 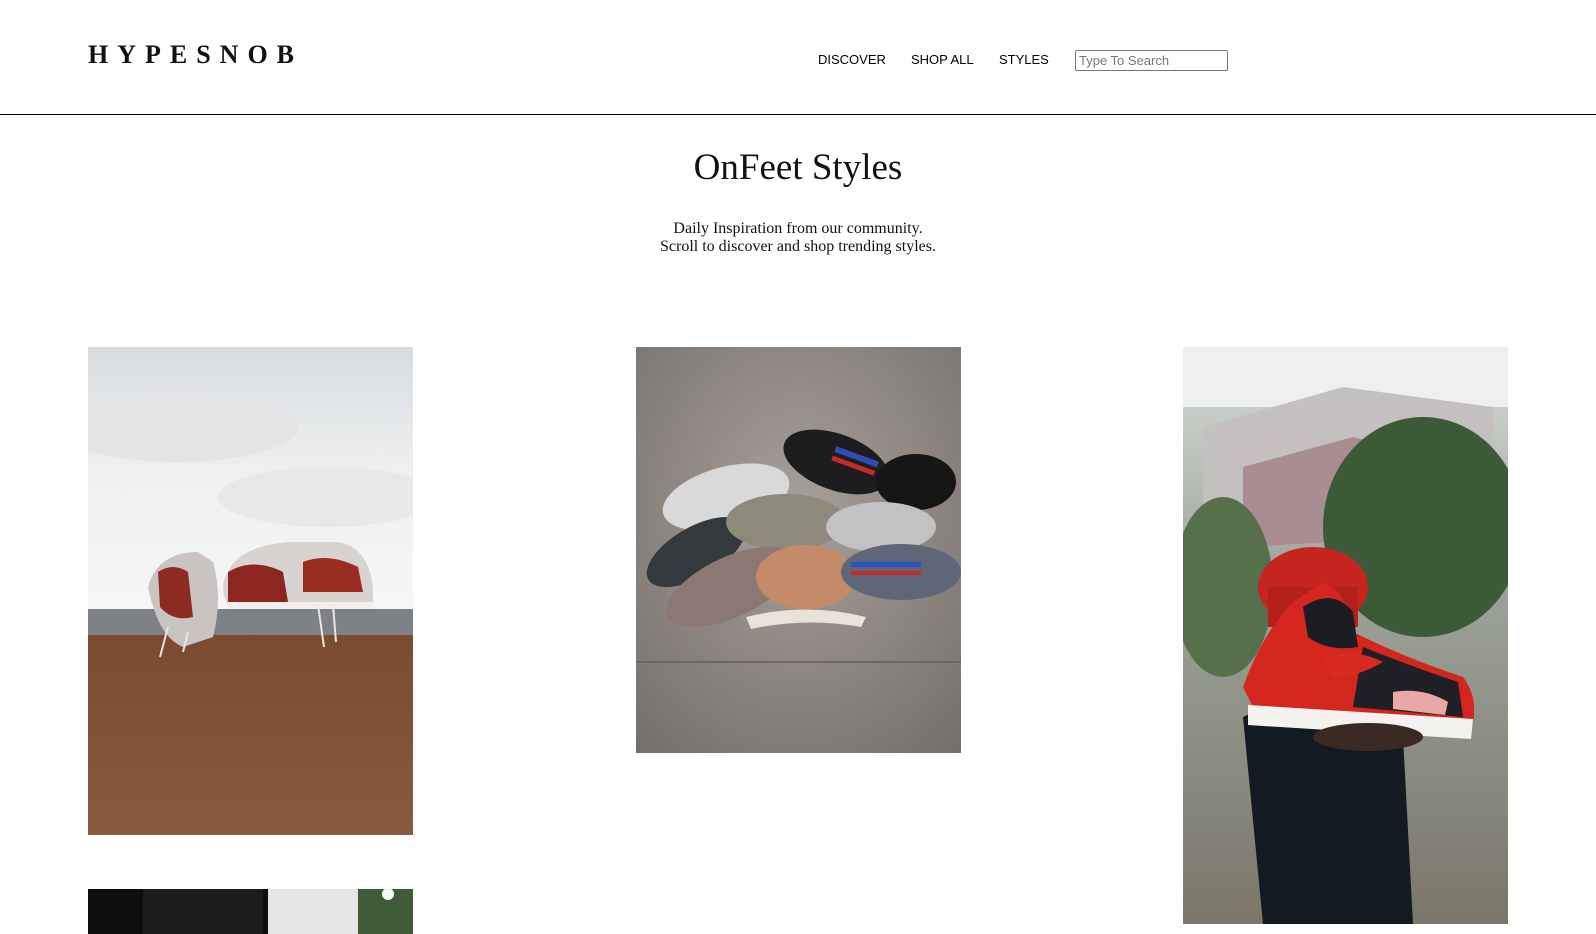 I want to click on sneaker-pile-image, so click(x=798, y=550).